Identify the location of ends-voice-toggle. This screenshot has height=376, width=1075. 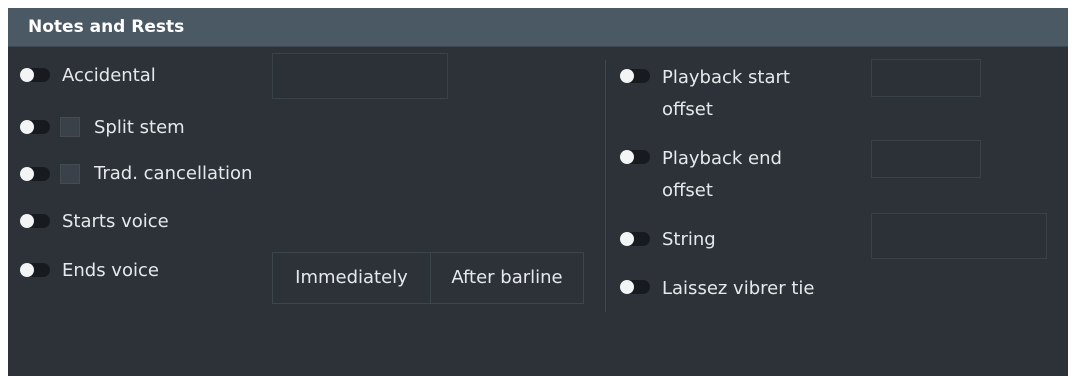
(35, 270).